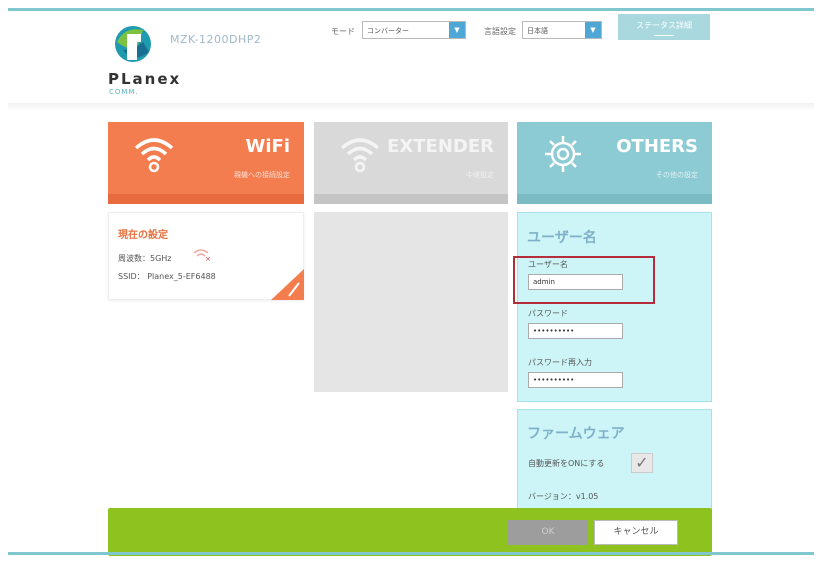  Describe the element at coordinates (216, 39) in the screenshot. I see `model-name: MZK-1200DHP2` at that location.